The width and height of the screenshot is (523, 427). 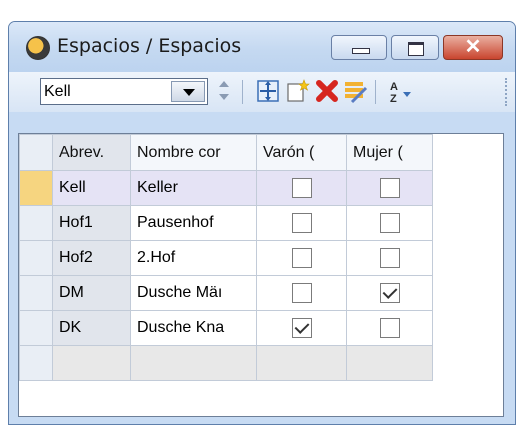 I want to click on spin-up-icon, so click(x=224, y=84).